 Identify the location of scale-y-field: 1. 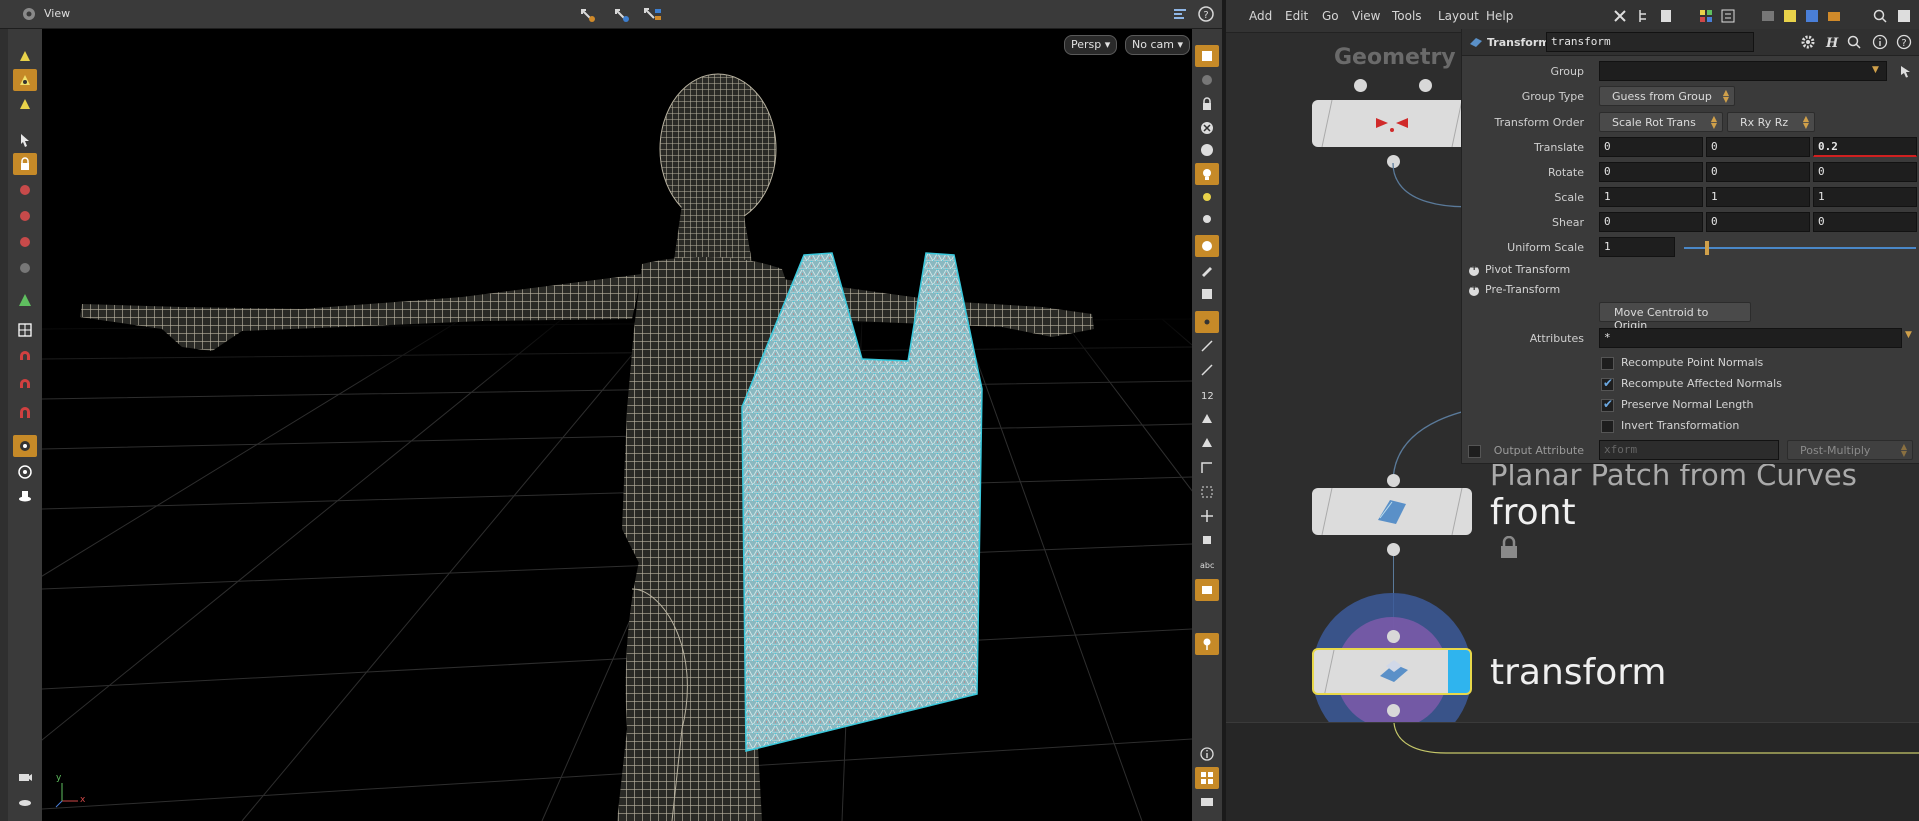
(1758, 197).